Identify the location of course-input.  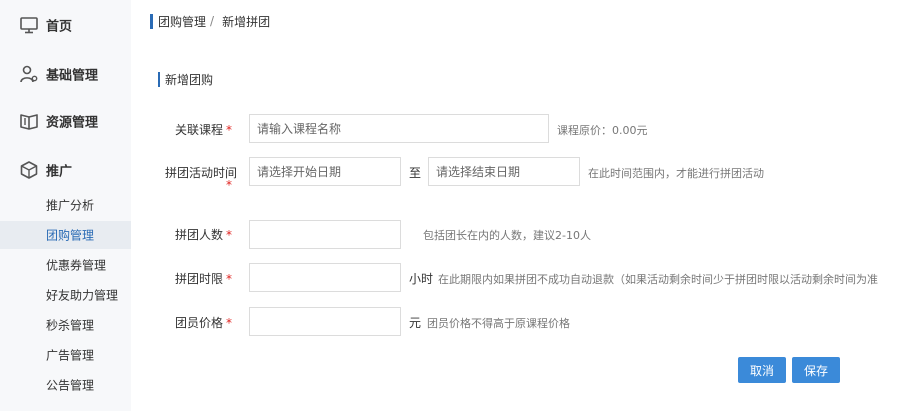
(399, 128).